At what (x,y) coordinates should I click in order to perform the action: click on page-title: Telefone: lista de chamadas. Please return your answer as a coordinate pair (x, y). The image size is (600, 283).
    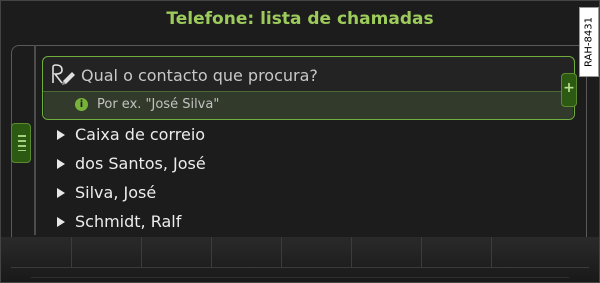
    Looking at the image, I should click on (300, 19).